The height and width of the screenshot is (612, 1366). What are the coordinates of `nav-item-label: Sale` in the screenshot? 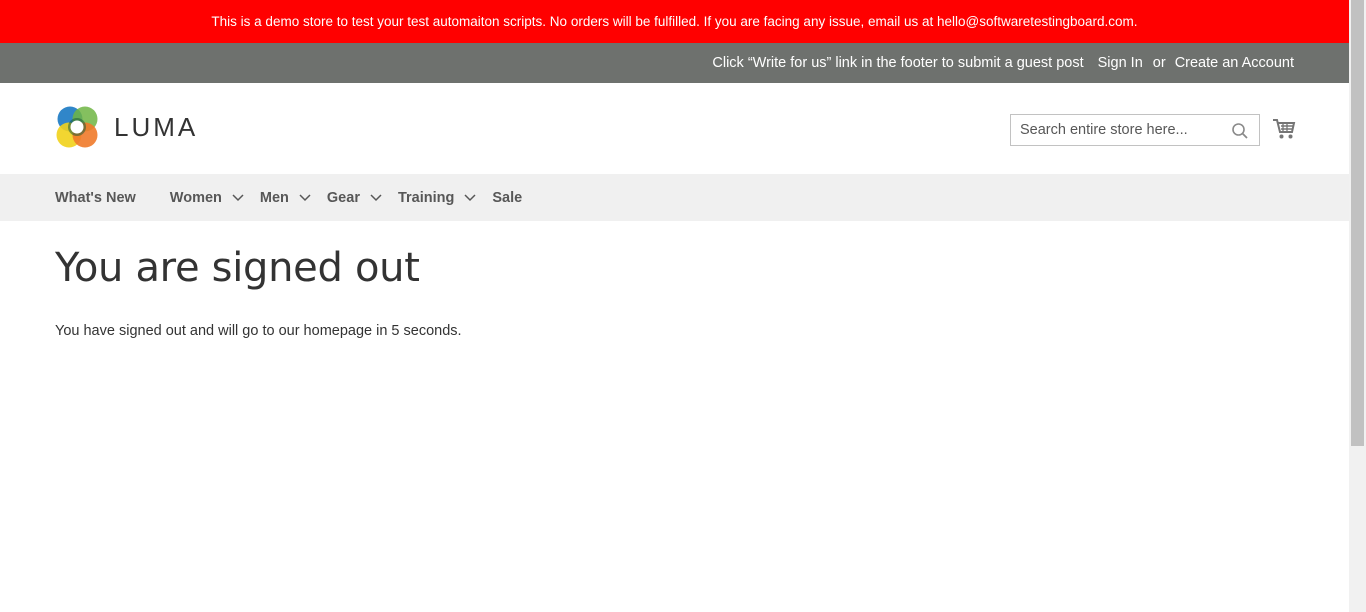 It's located at (507, 197).